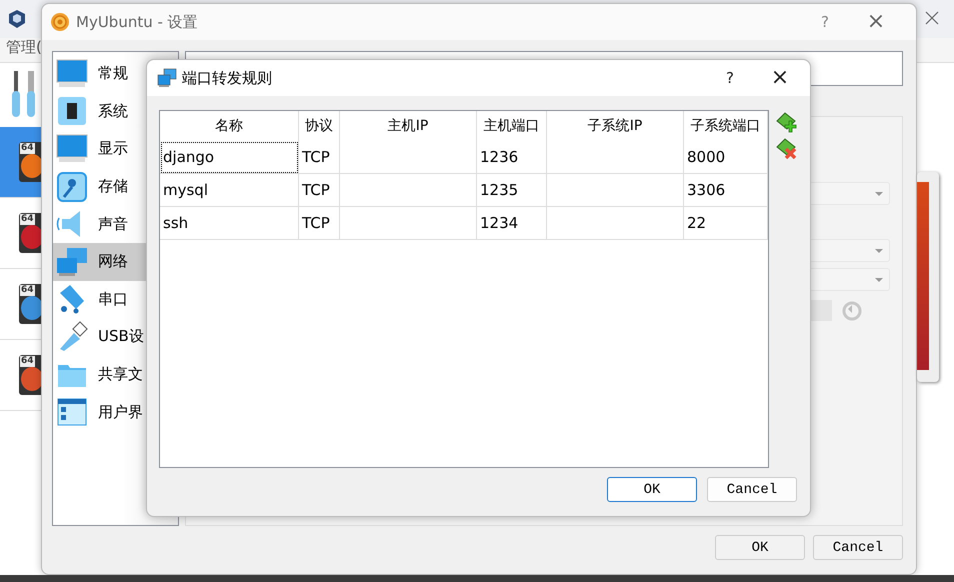 This screenshot has height=582, width=954. What do you see at coordinates (512, 190) in the screenshot?
I see `table-cell: 1235` at bounding box center [512, 190].